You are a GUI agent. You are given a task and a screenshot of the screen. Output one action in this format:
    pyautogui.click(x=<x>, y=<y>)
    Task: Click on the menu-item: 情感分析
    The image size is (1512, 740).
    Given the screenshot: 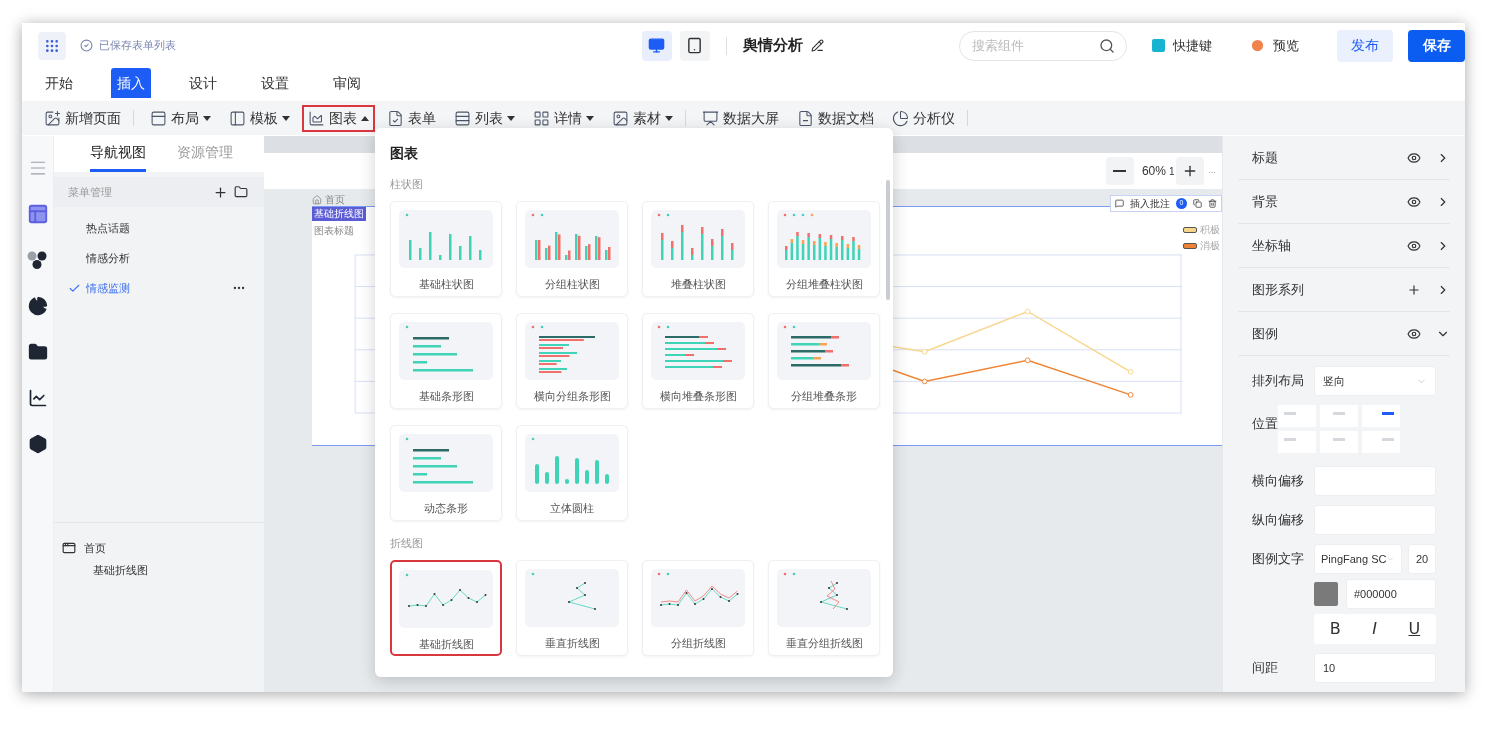 What is the action you would take?
    pyautogui.click(x=159, y=258)
    